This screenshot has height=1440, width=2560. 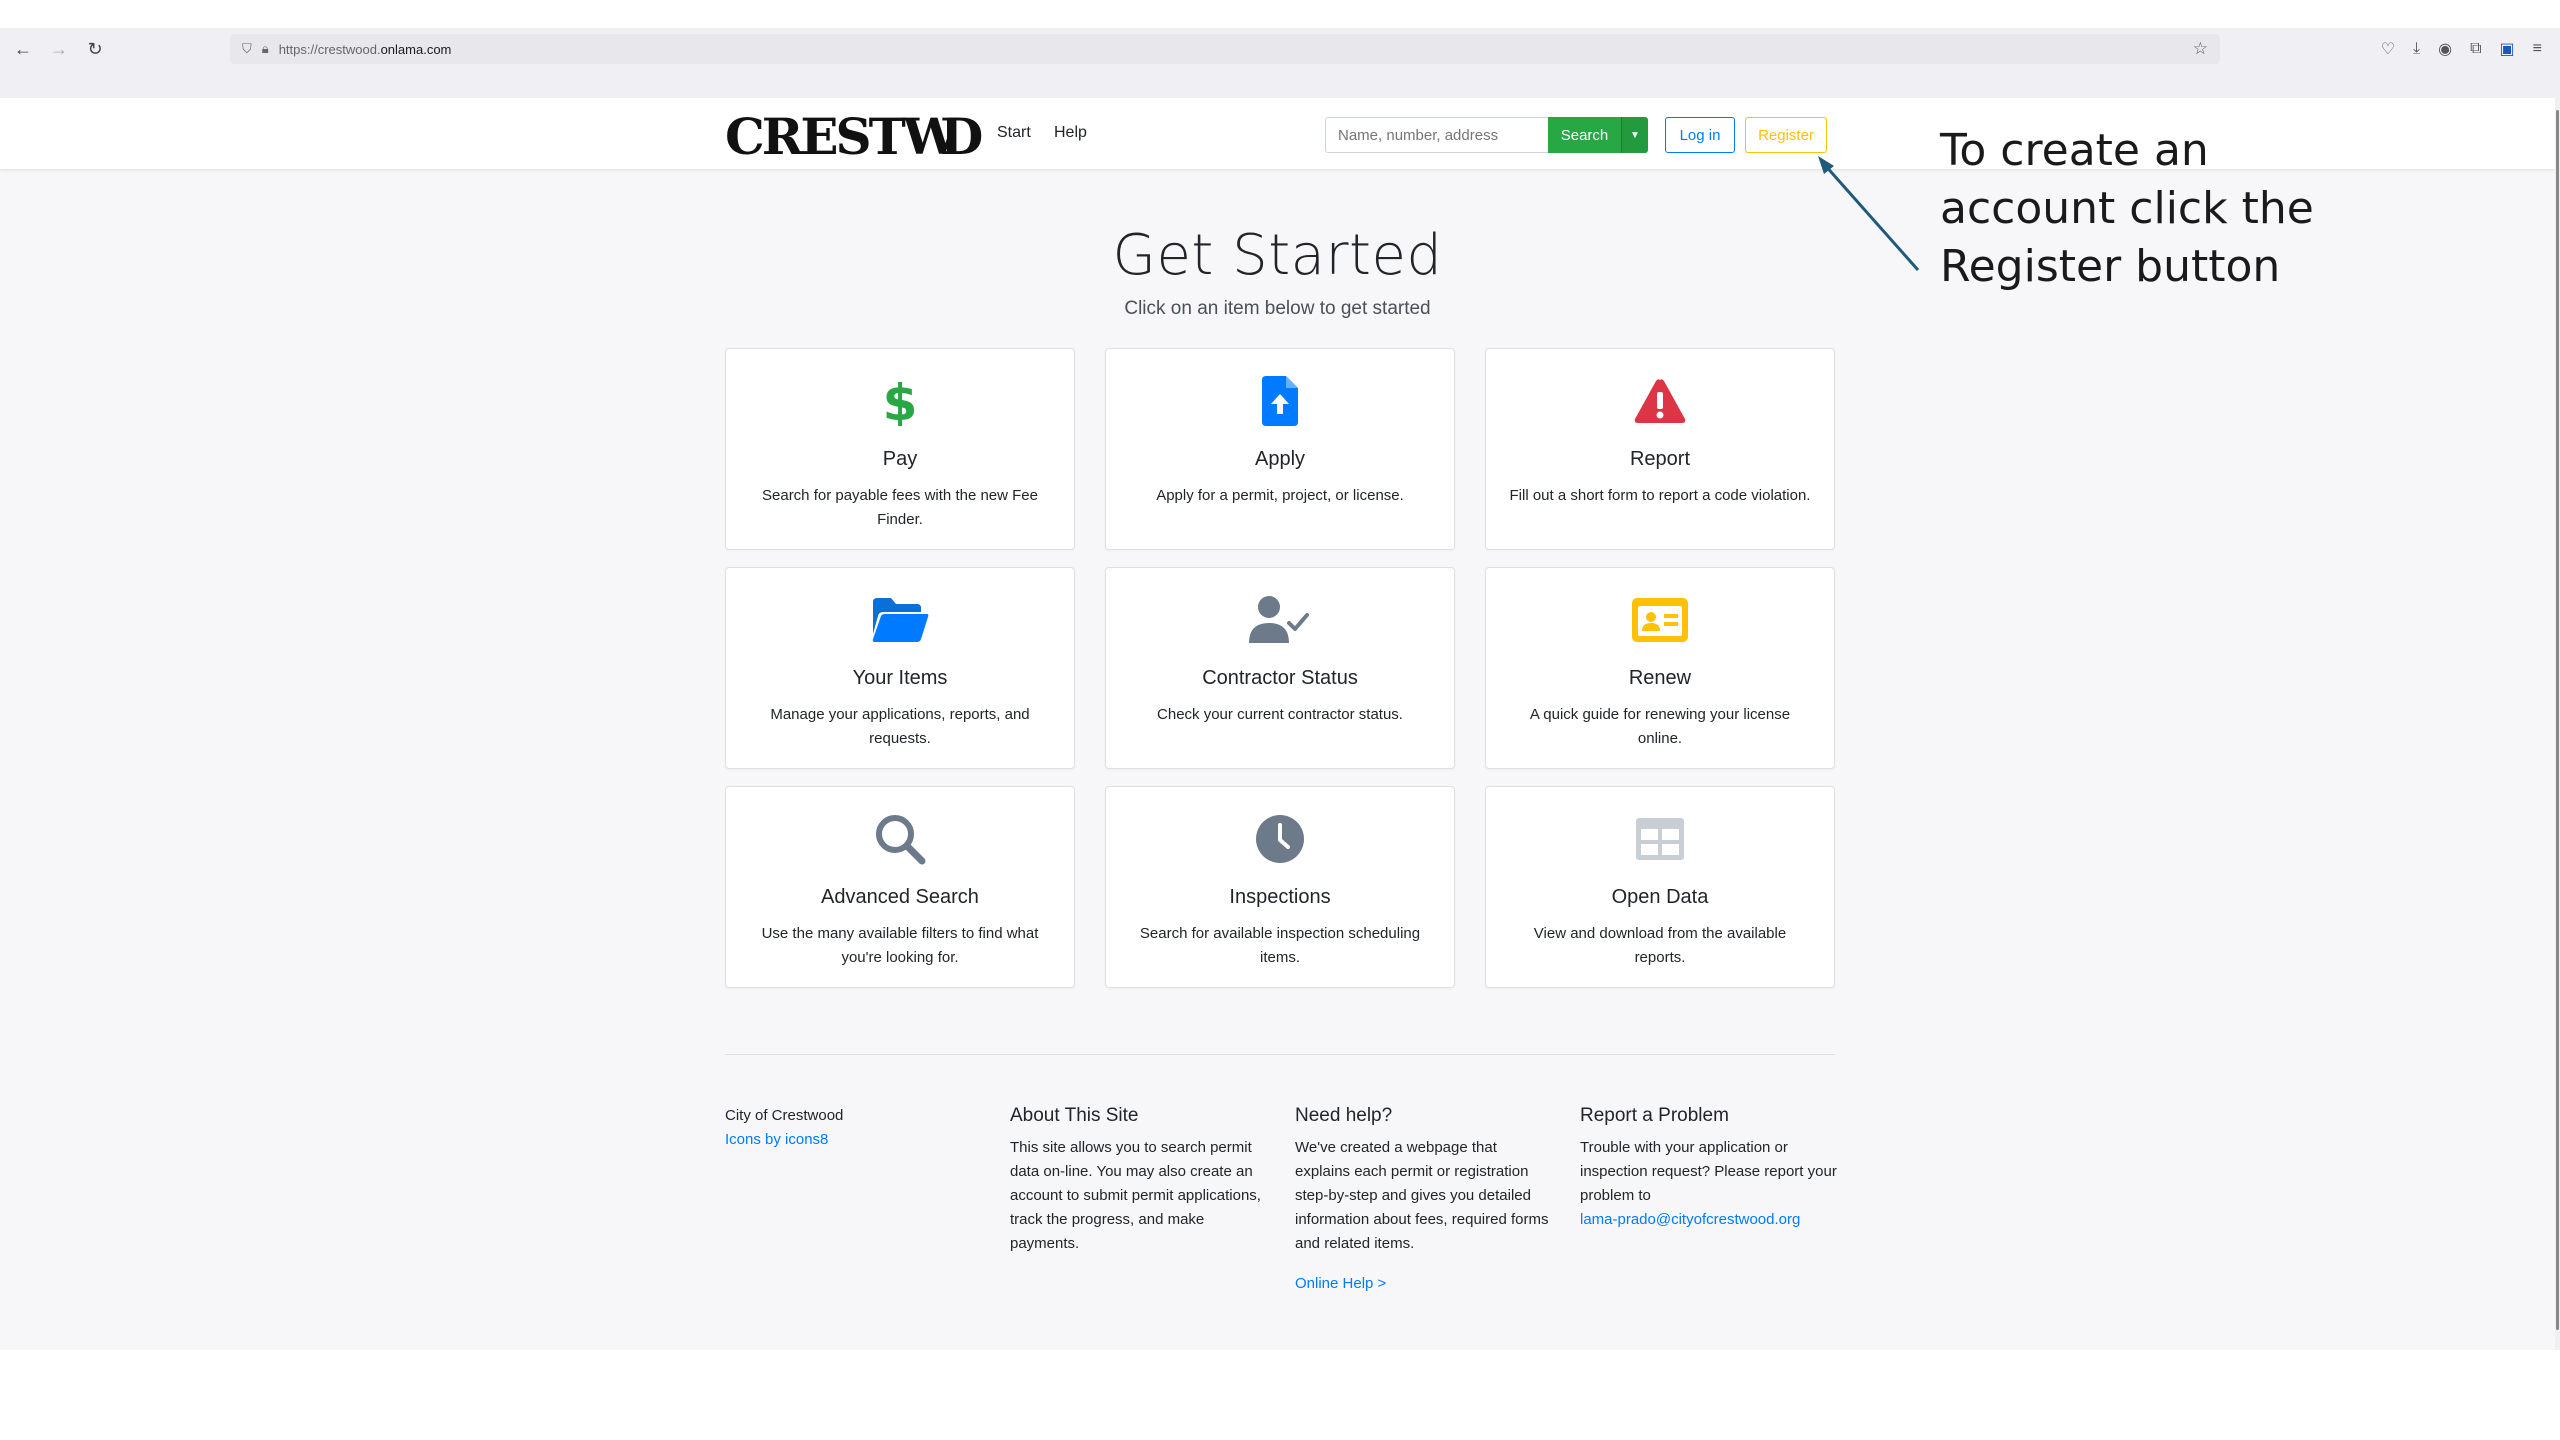 I want to click on footer-divider, so click(x=1280, y=1054).